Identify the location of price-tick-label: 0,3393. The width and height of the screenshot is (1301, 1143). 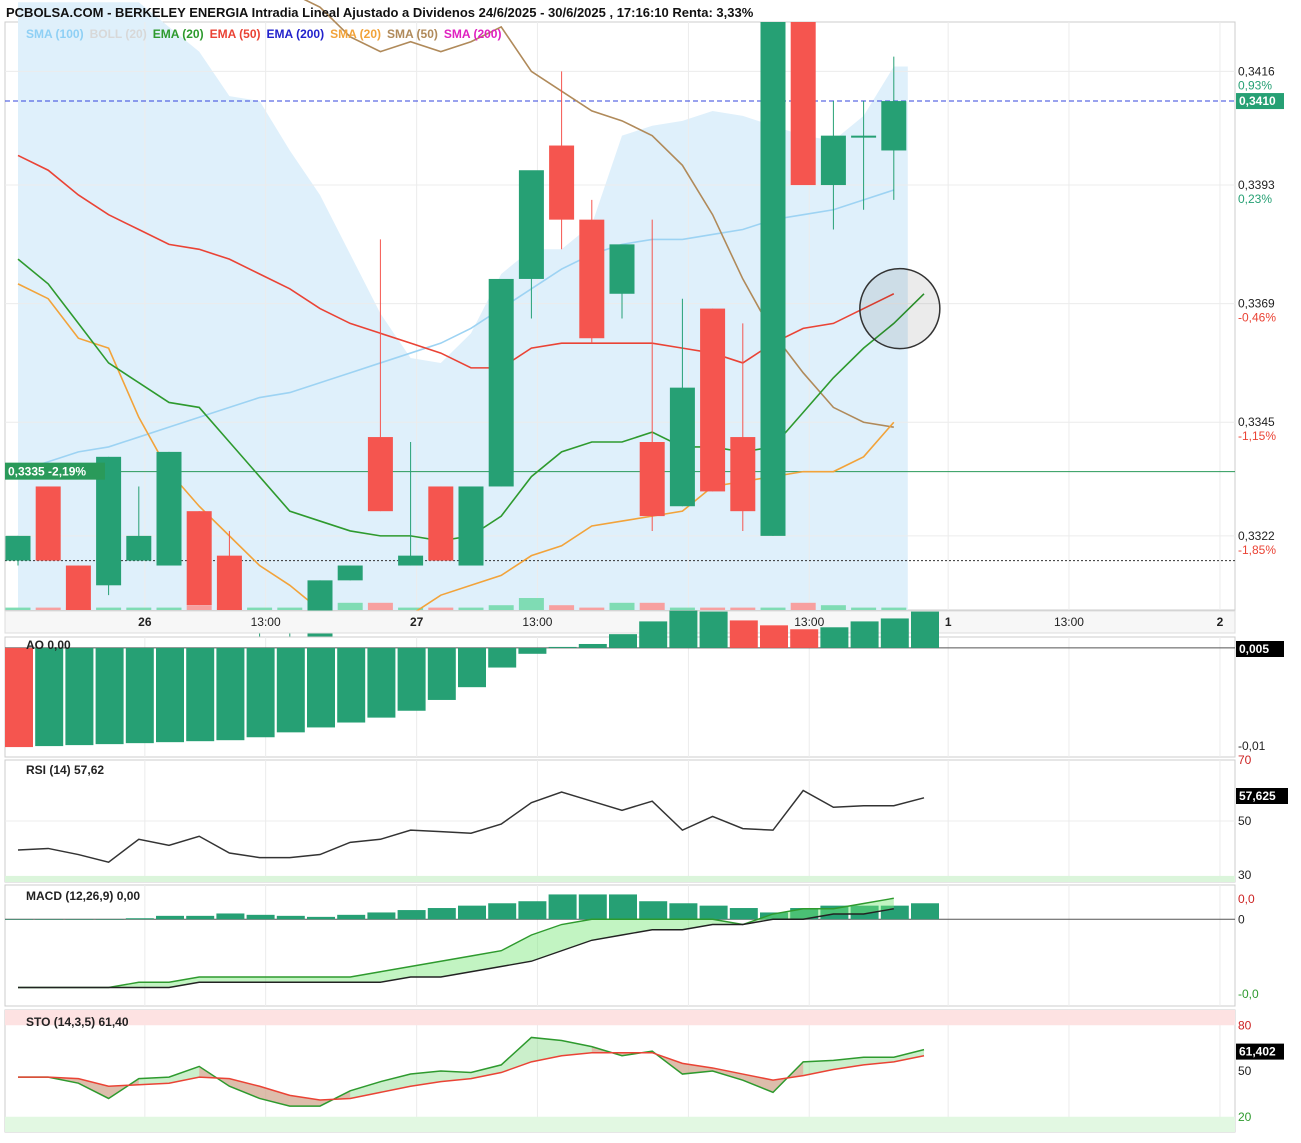
(1256, 185).